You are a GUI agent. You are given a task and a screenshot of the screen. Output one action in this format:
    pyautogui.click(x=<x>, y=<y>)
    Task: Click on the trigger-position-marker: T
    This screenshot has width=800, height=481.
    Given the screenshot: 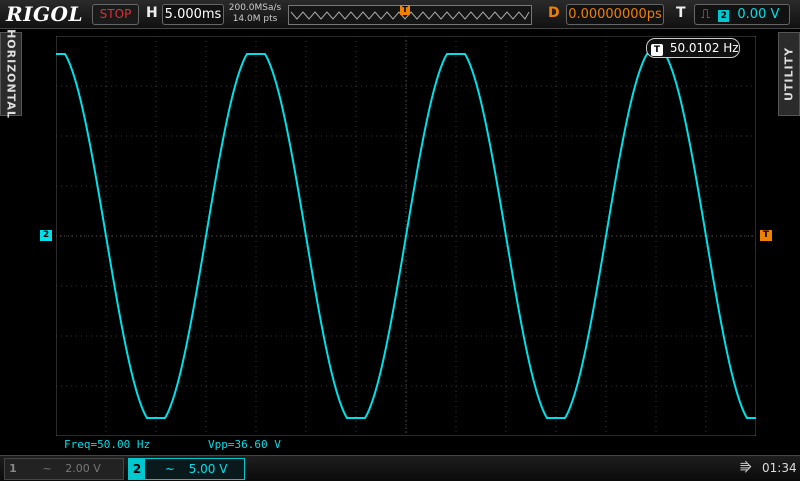 What is the action you would take?
    pyautogui.click(x=405, y=10)
    